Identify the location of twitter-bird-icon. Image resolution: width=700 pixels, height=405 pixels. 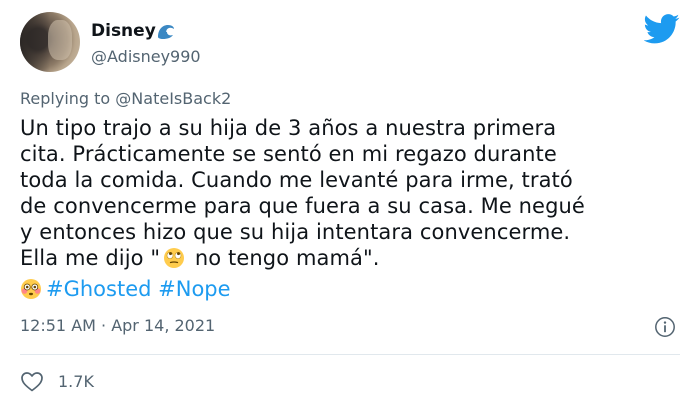
(662, 29).